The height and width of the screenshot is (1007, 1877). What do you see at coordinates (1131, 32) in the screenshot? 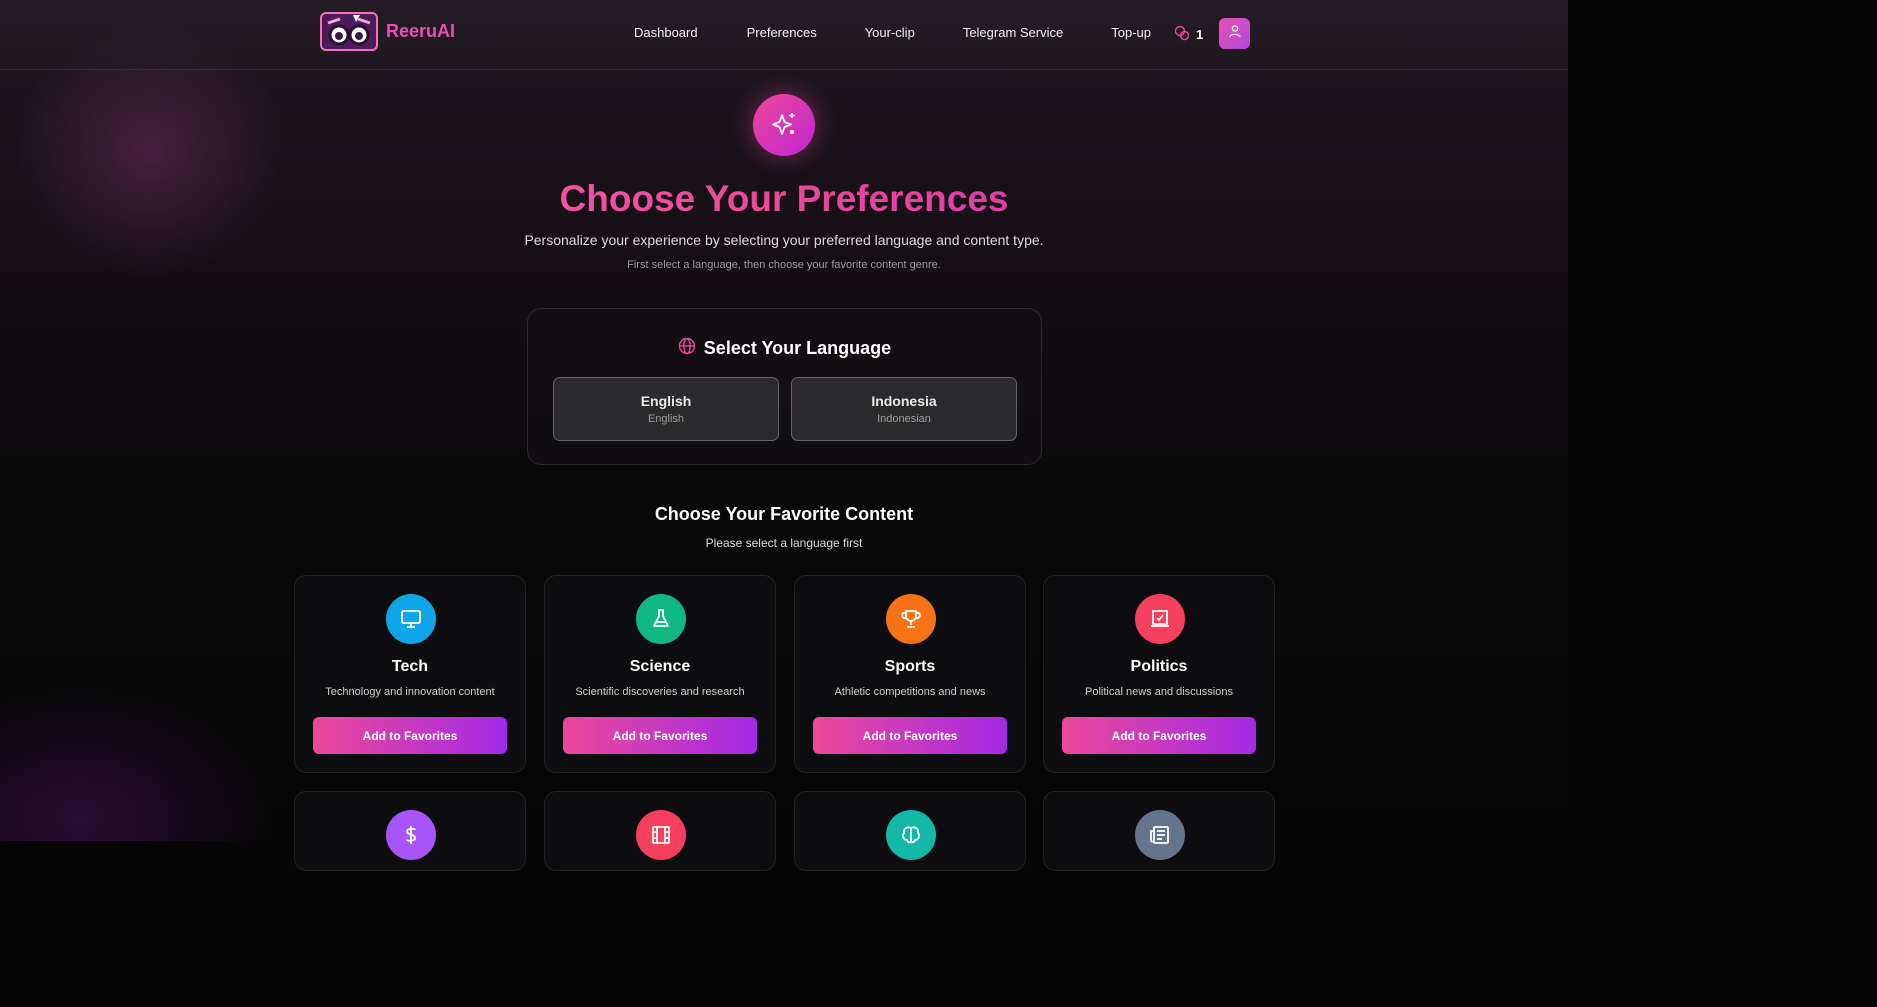
I see `nav-top-up: Top-up` at bounding box center [1131, 32].